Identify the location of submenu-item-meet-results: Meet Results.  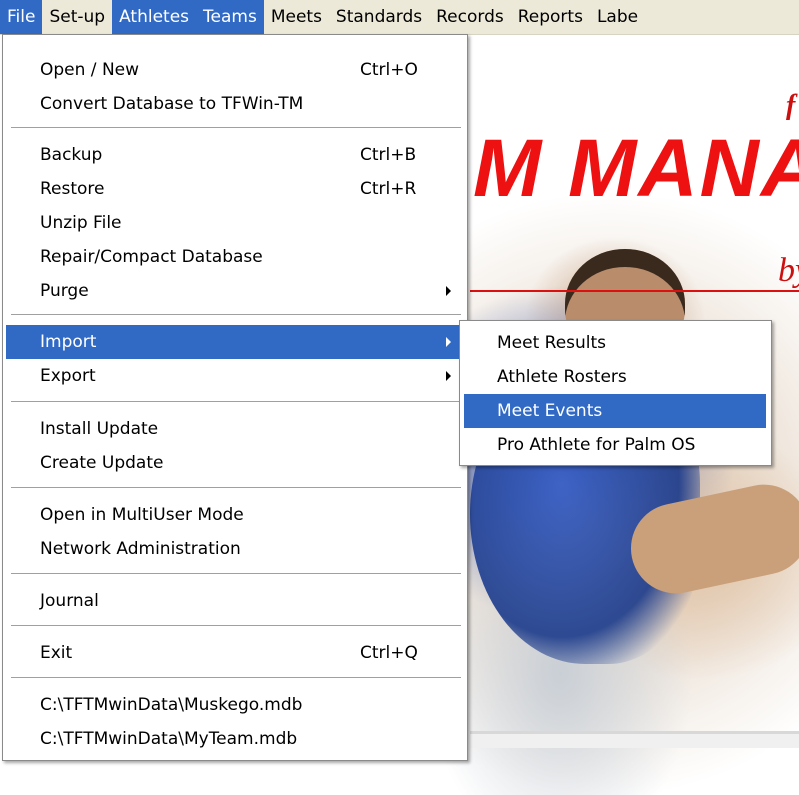
(615, 343).